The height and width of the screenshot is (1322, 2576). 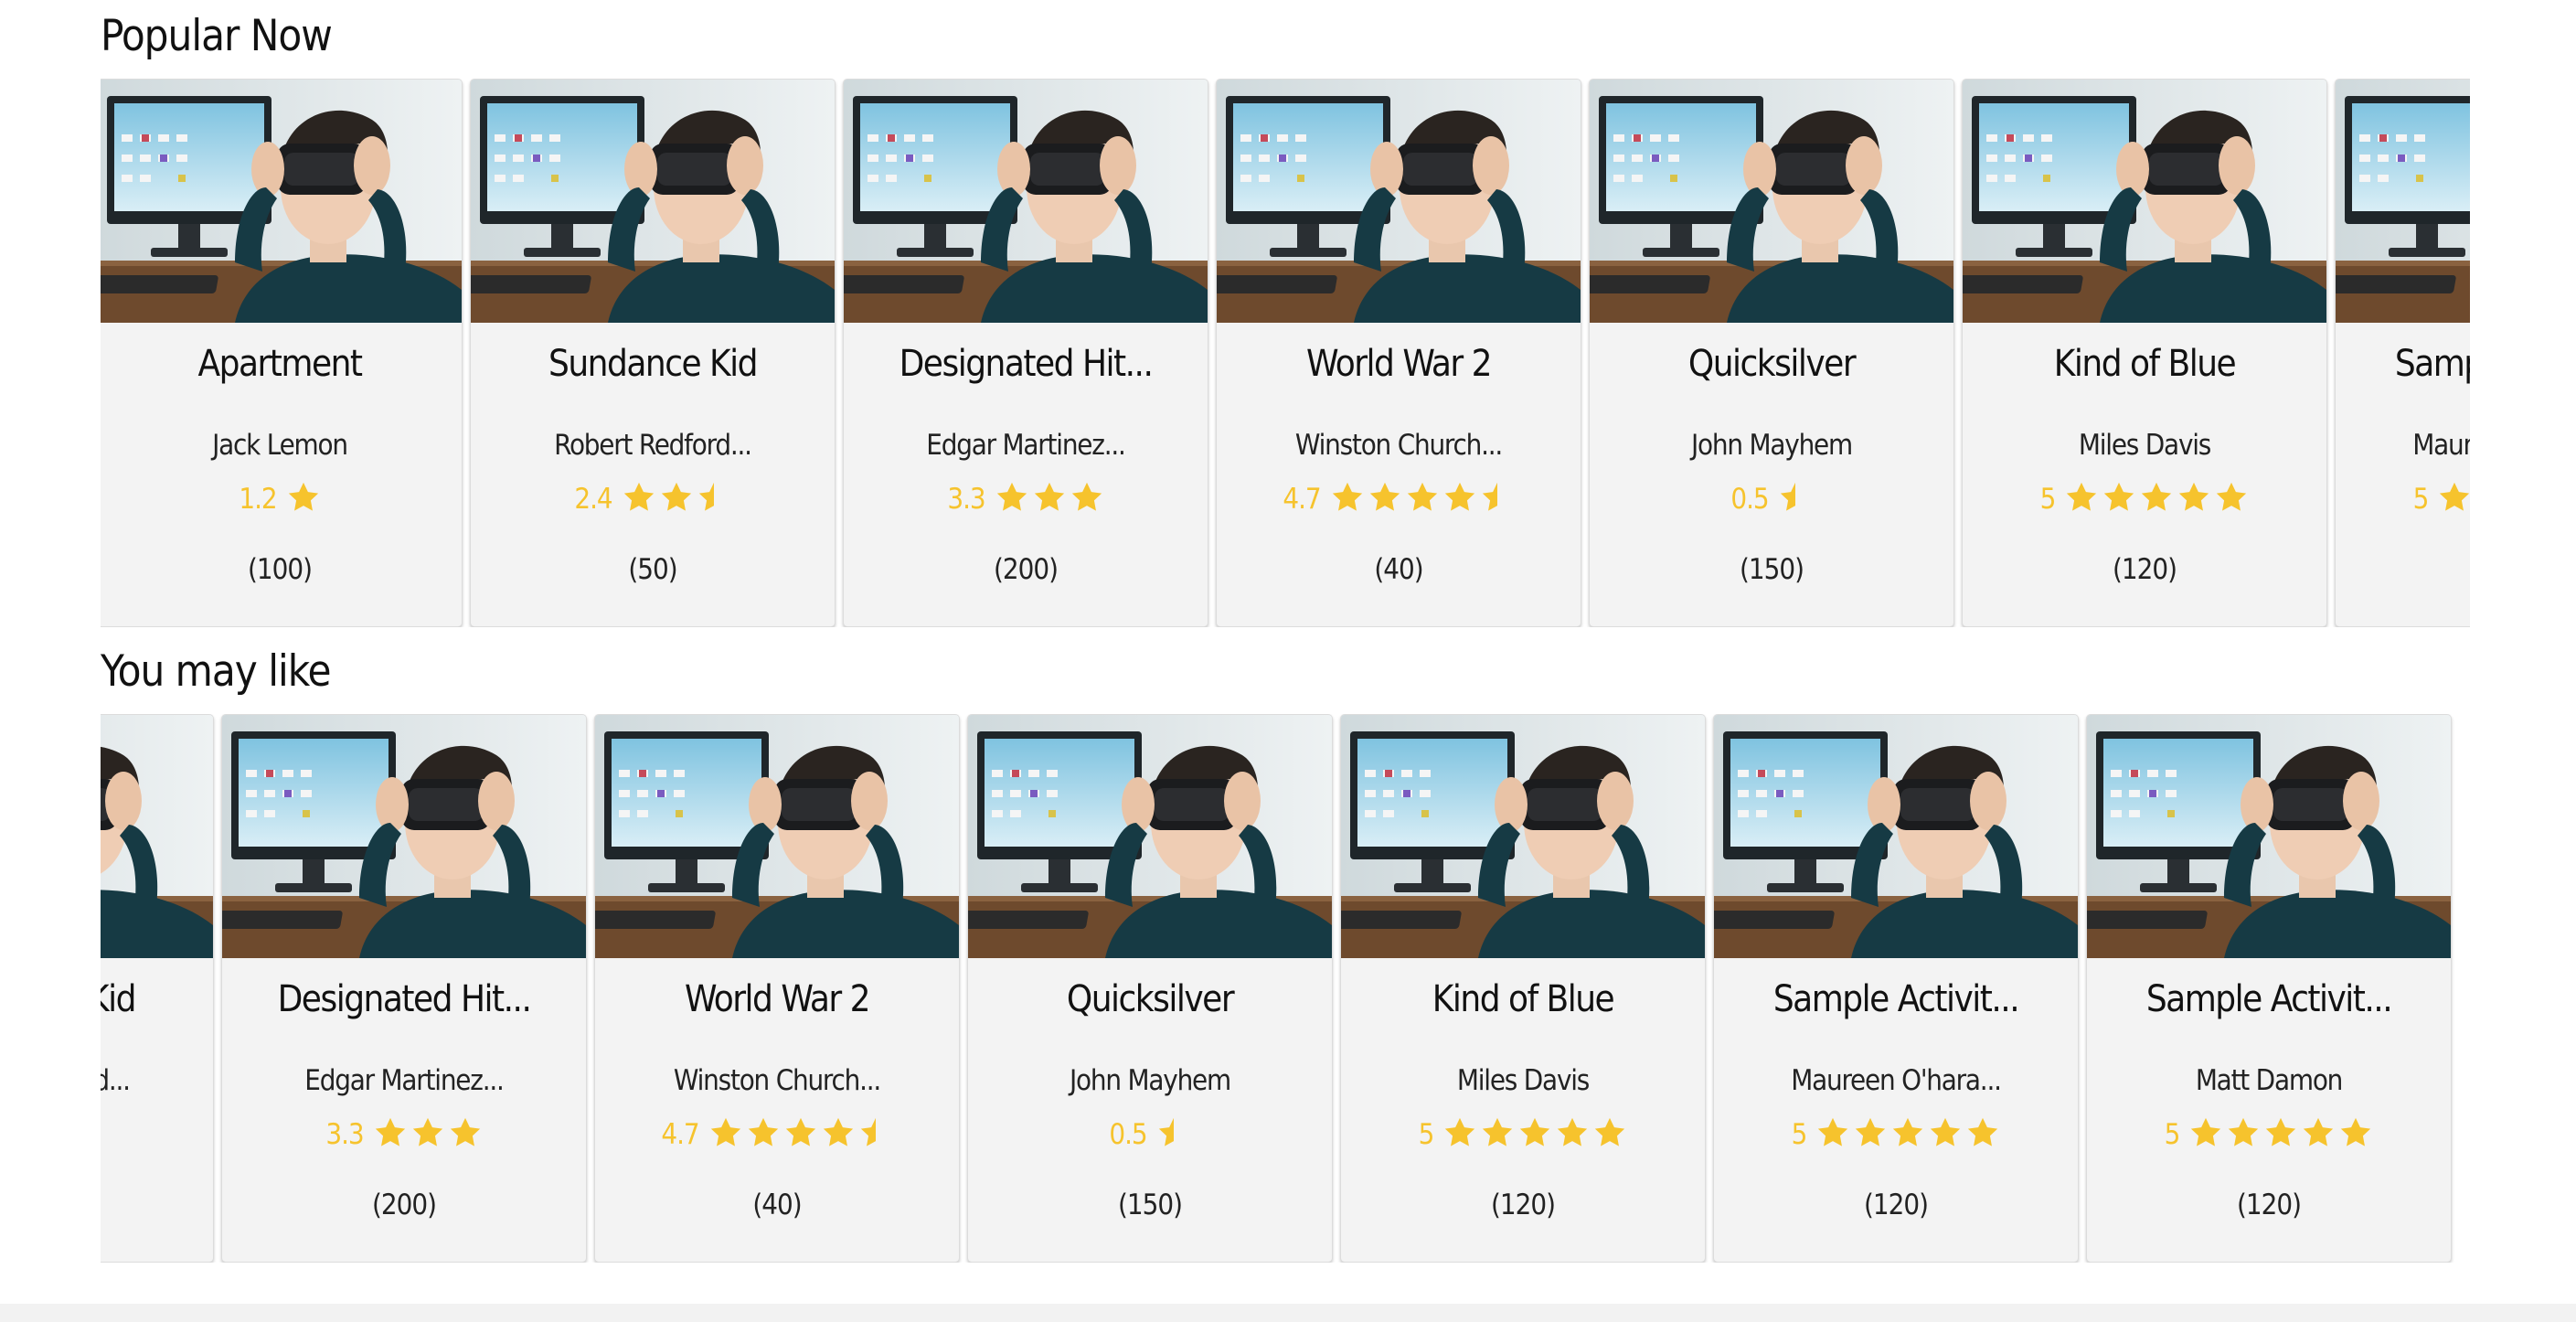 I want to click on card-rating: 3.3, so click(x=404, y=1135).